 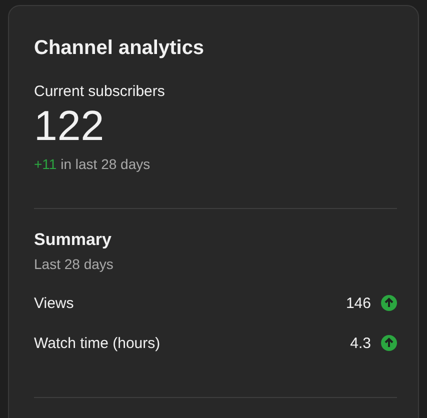 What do you see at coordinates (360, 343) in the screenshot?
I see `metric-value: 4.3` at bounding box center [360, 343].